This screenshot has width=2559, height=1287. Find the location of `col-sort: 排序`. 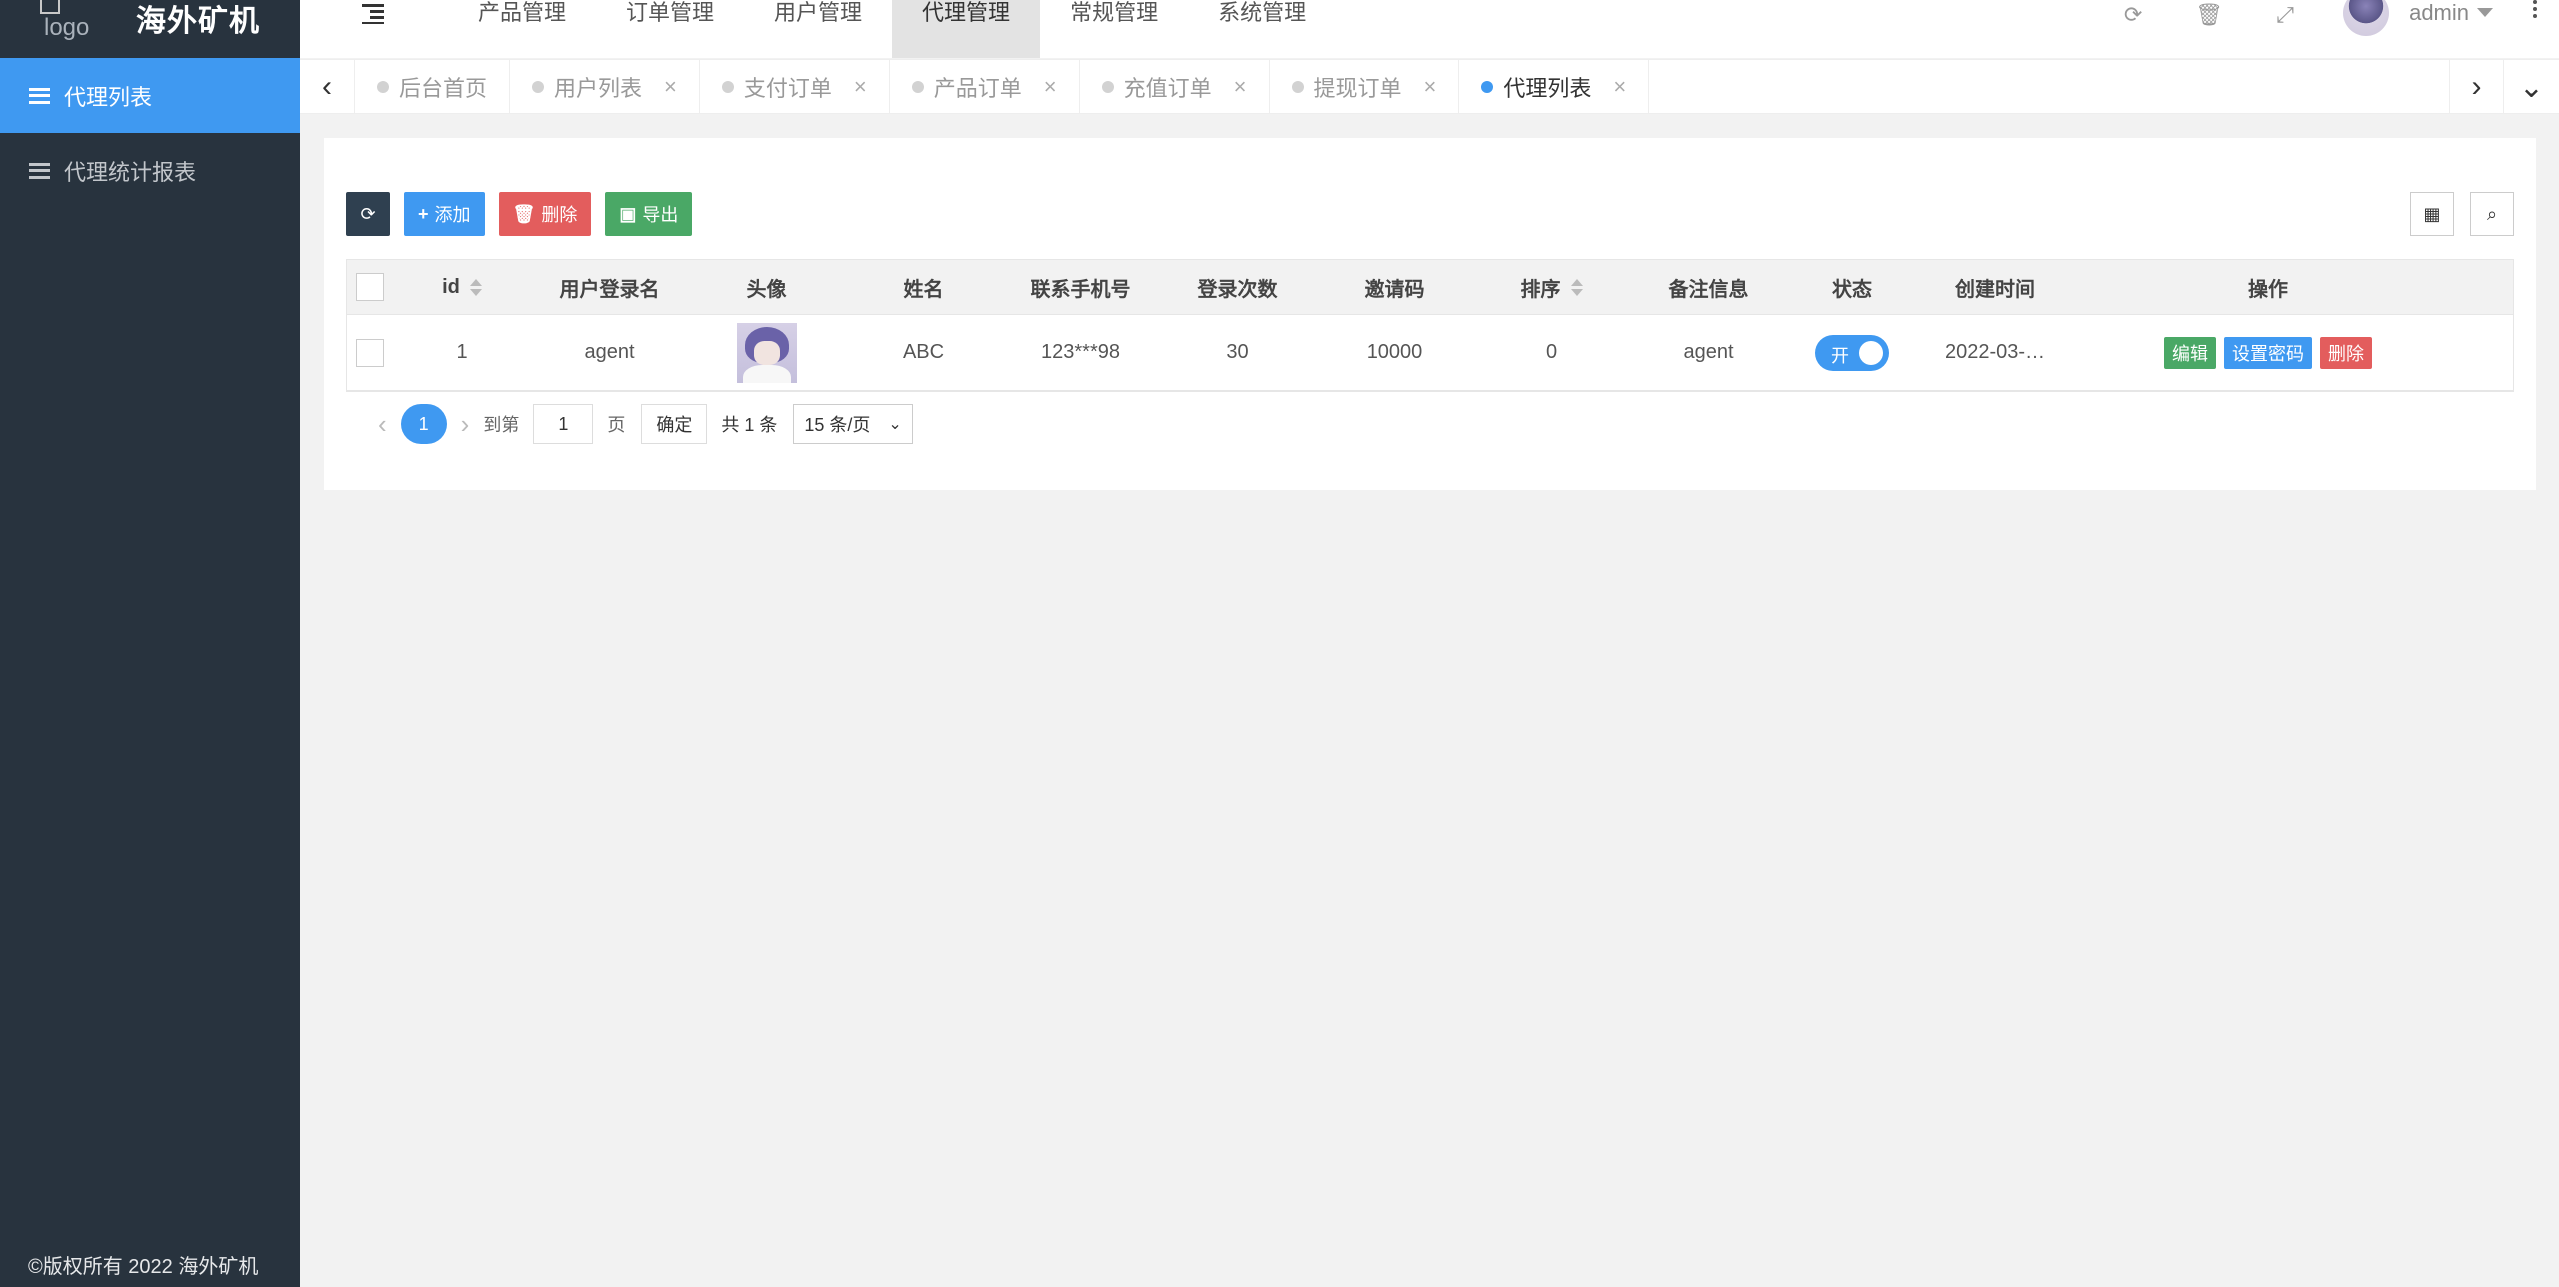

col-sort: 排序 is located at coordinates (1551, 287).